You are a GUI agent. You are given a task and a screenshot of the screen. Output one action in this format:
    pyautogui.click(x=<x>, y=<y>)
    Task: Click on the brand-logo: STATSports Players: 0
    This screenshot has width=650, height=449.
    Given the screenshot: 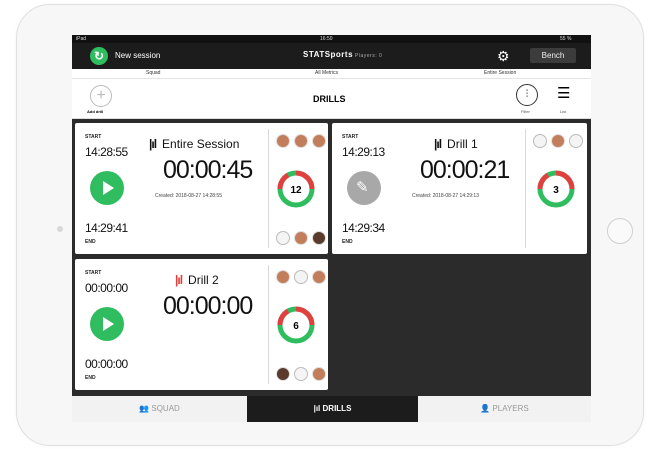 What is the action you would take?
    pyautogui.click(x=343, y=54)
    